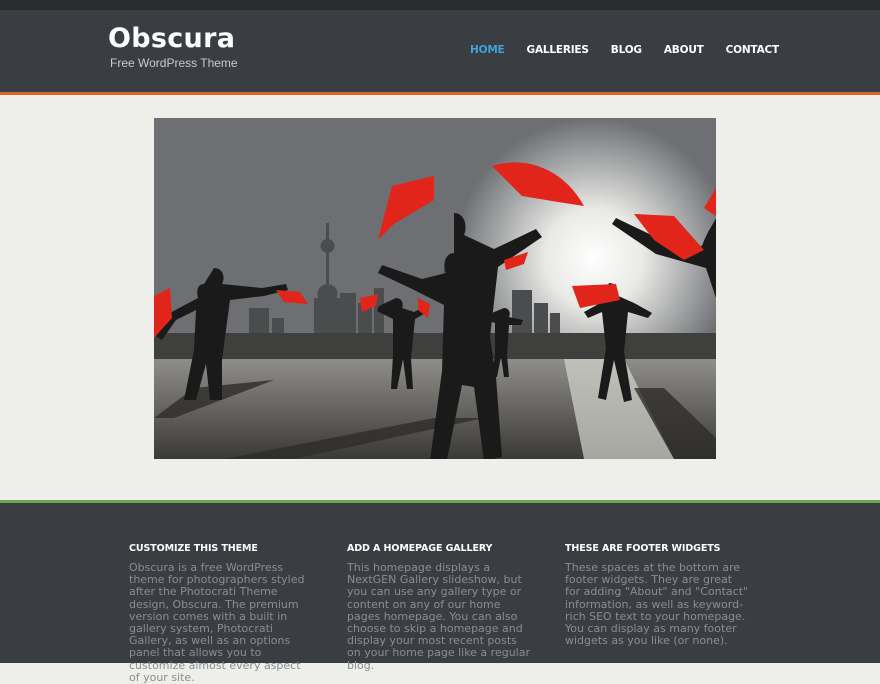 This screenshot has height=684, width=880. Describe the element at coordinates (171, 38) in the screenshot. I see `site-title: Obscura` at that location.